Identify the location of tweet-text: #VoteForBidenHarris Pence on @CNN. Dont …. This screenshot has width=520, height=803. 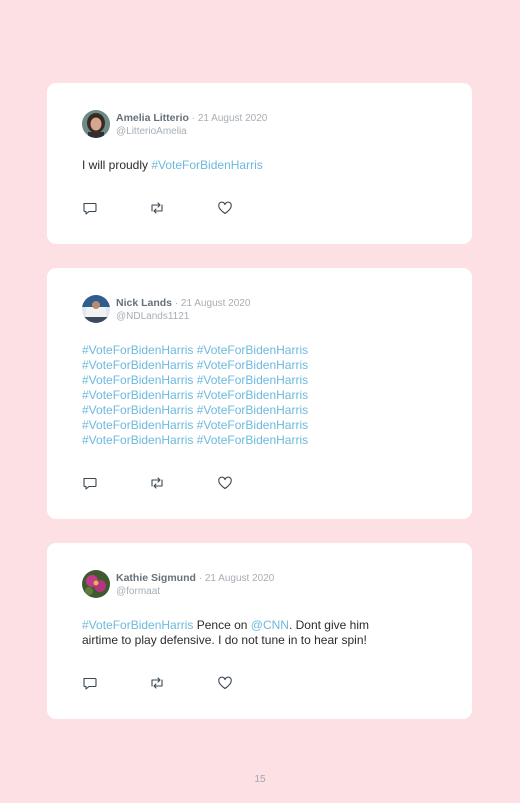
(225, 633).